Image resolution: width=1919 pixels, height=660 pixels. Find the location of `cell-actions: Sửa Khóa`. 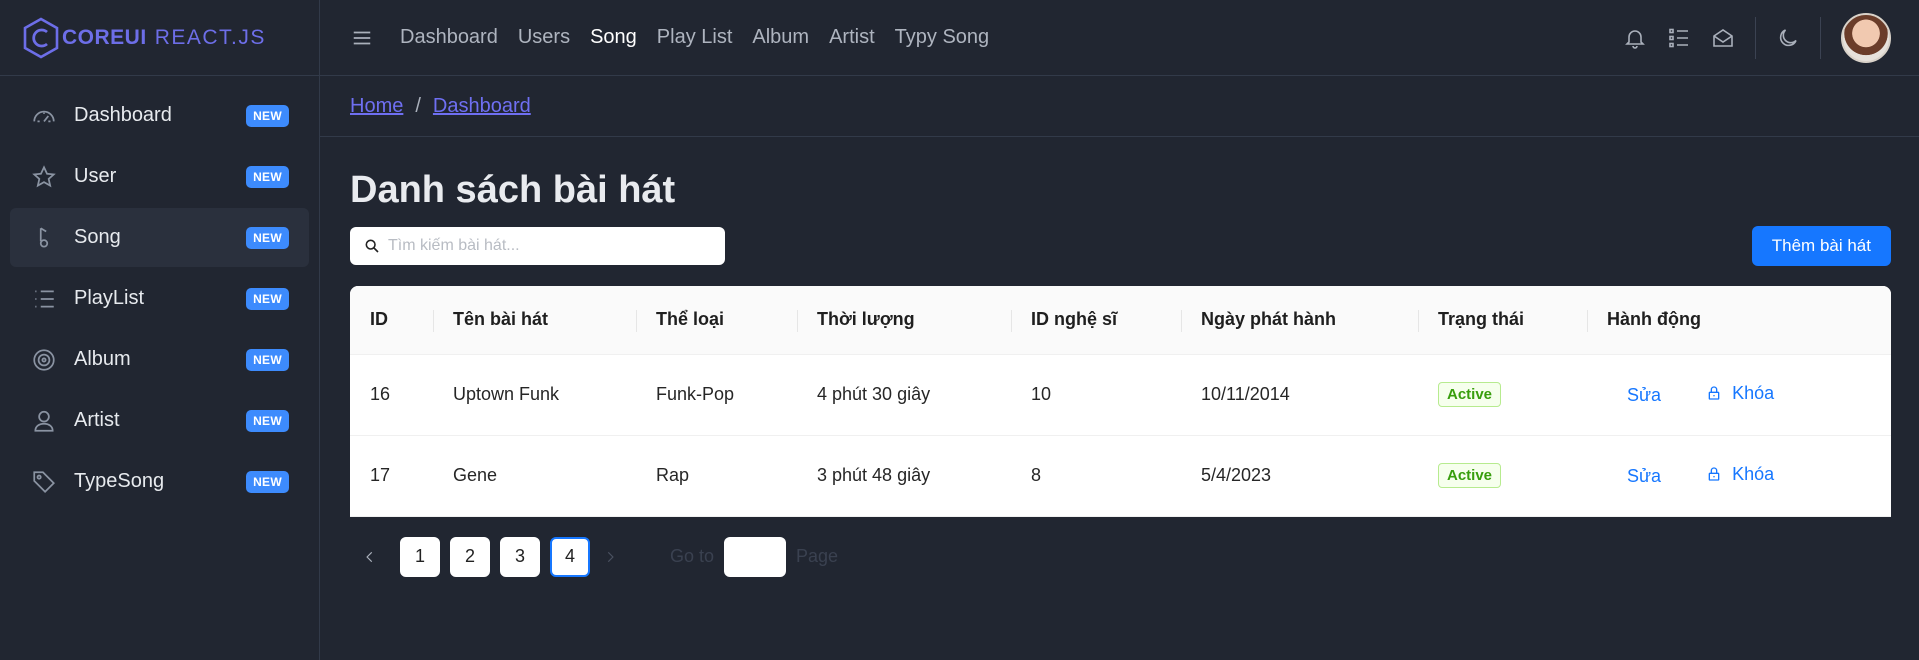

cell-actions: Sửa Khóa is located at coordinates (1739, 394).